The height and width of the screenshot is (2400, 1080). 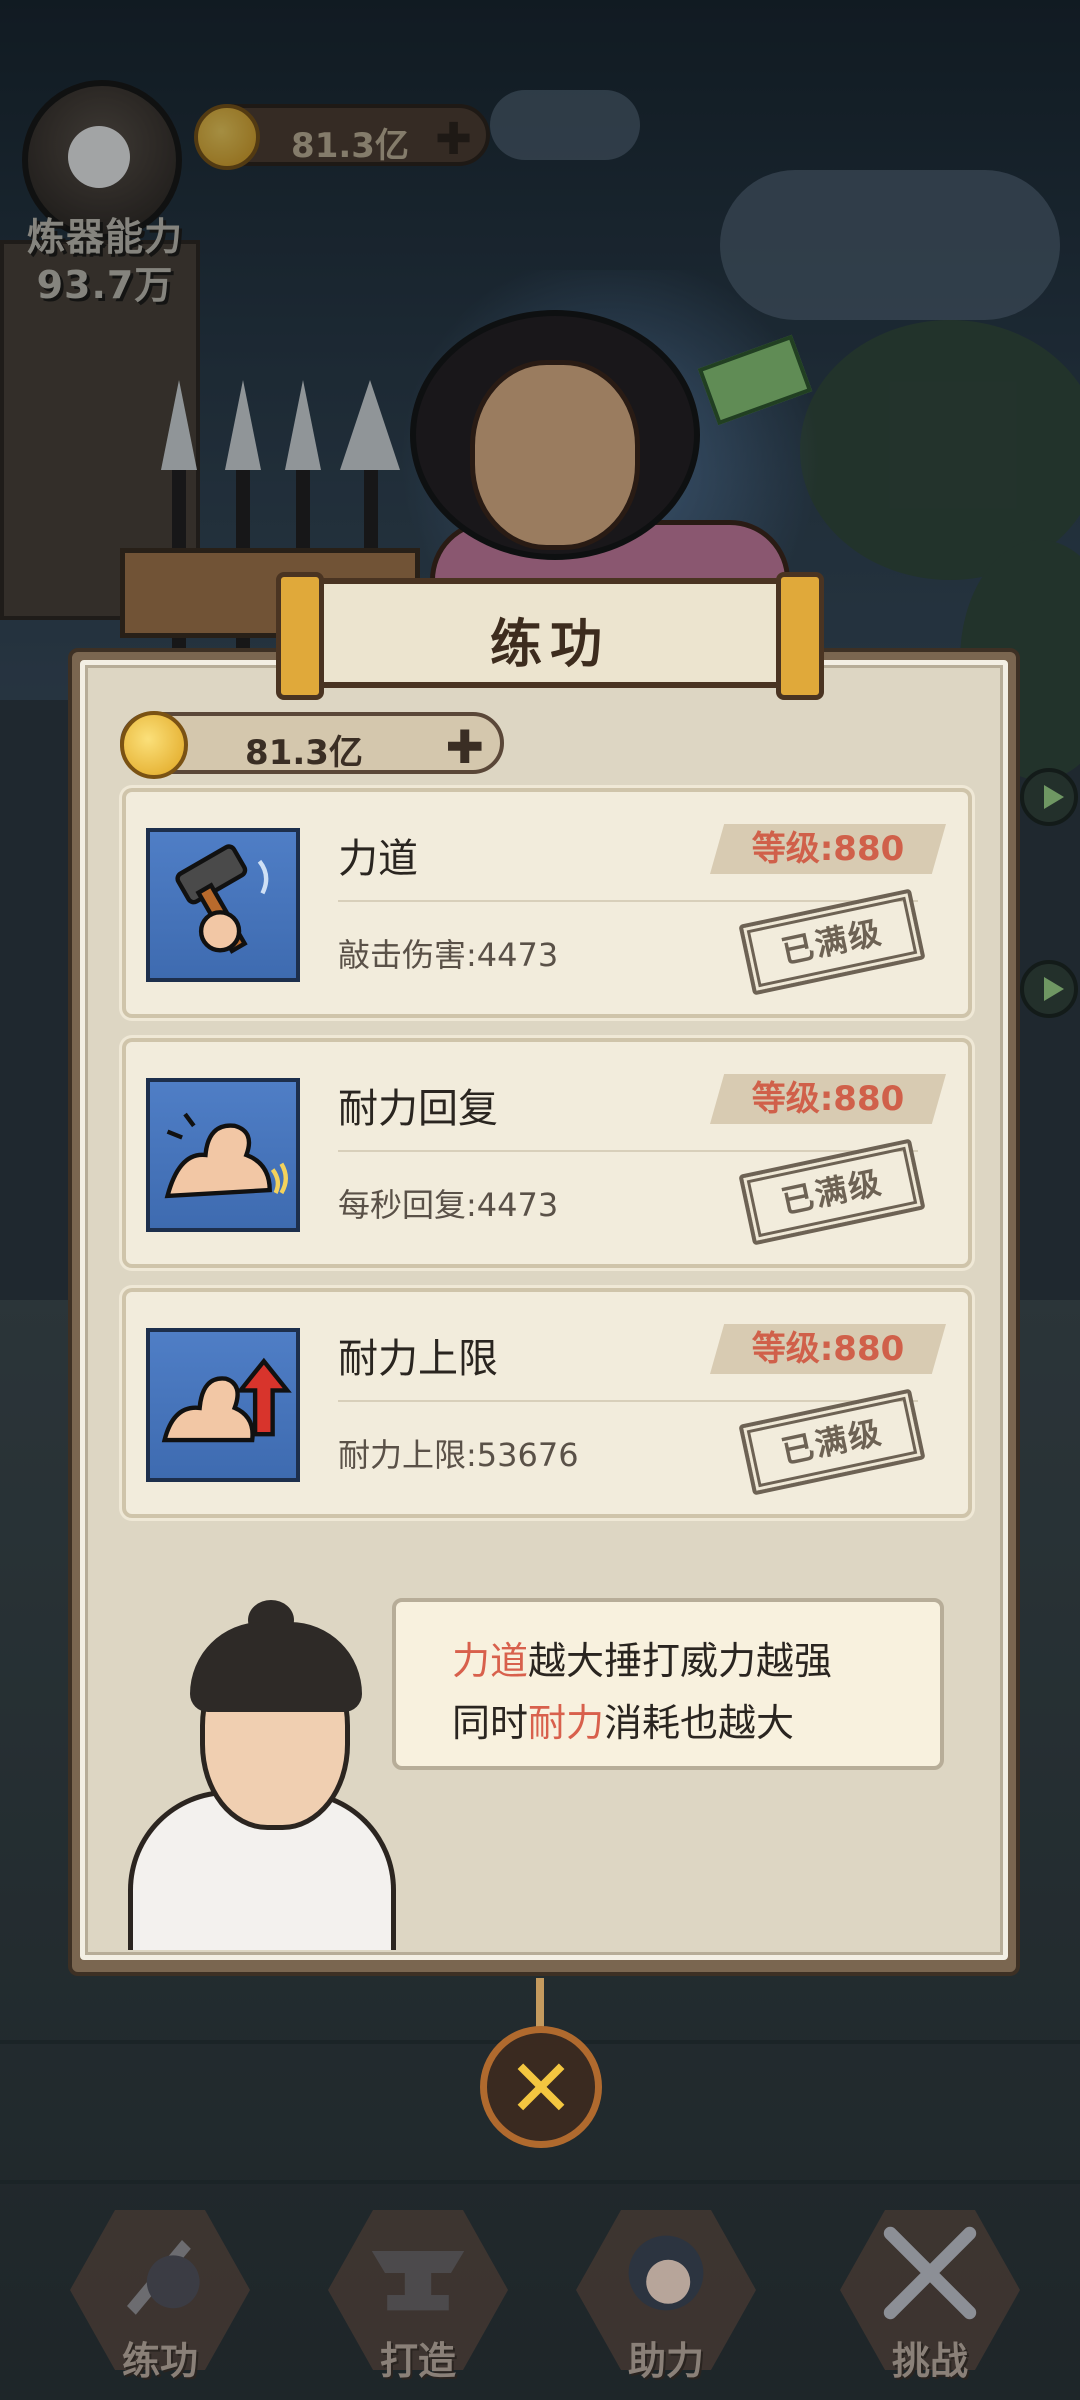 I want to click on nav-challenge: 挑战, so click(x=930, y=2295).